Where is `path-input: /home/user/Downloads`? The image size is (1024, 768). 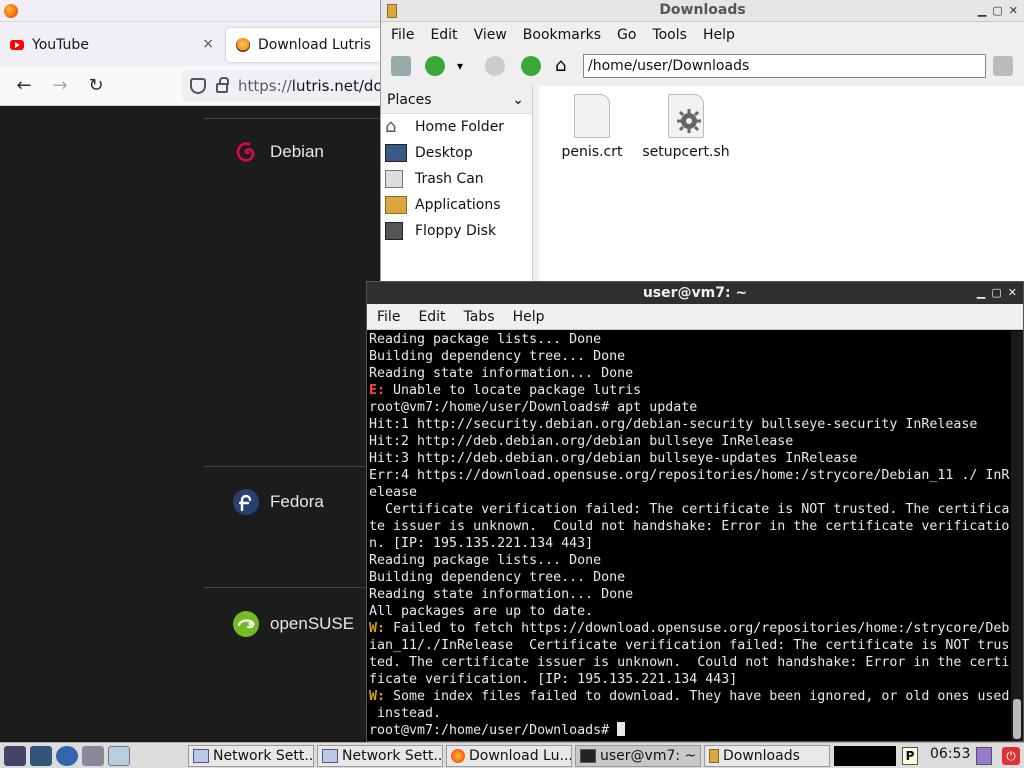 path-input: /home/user/Downloads is located at coordinates (784, 66).